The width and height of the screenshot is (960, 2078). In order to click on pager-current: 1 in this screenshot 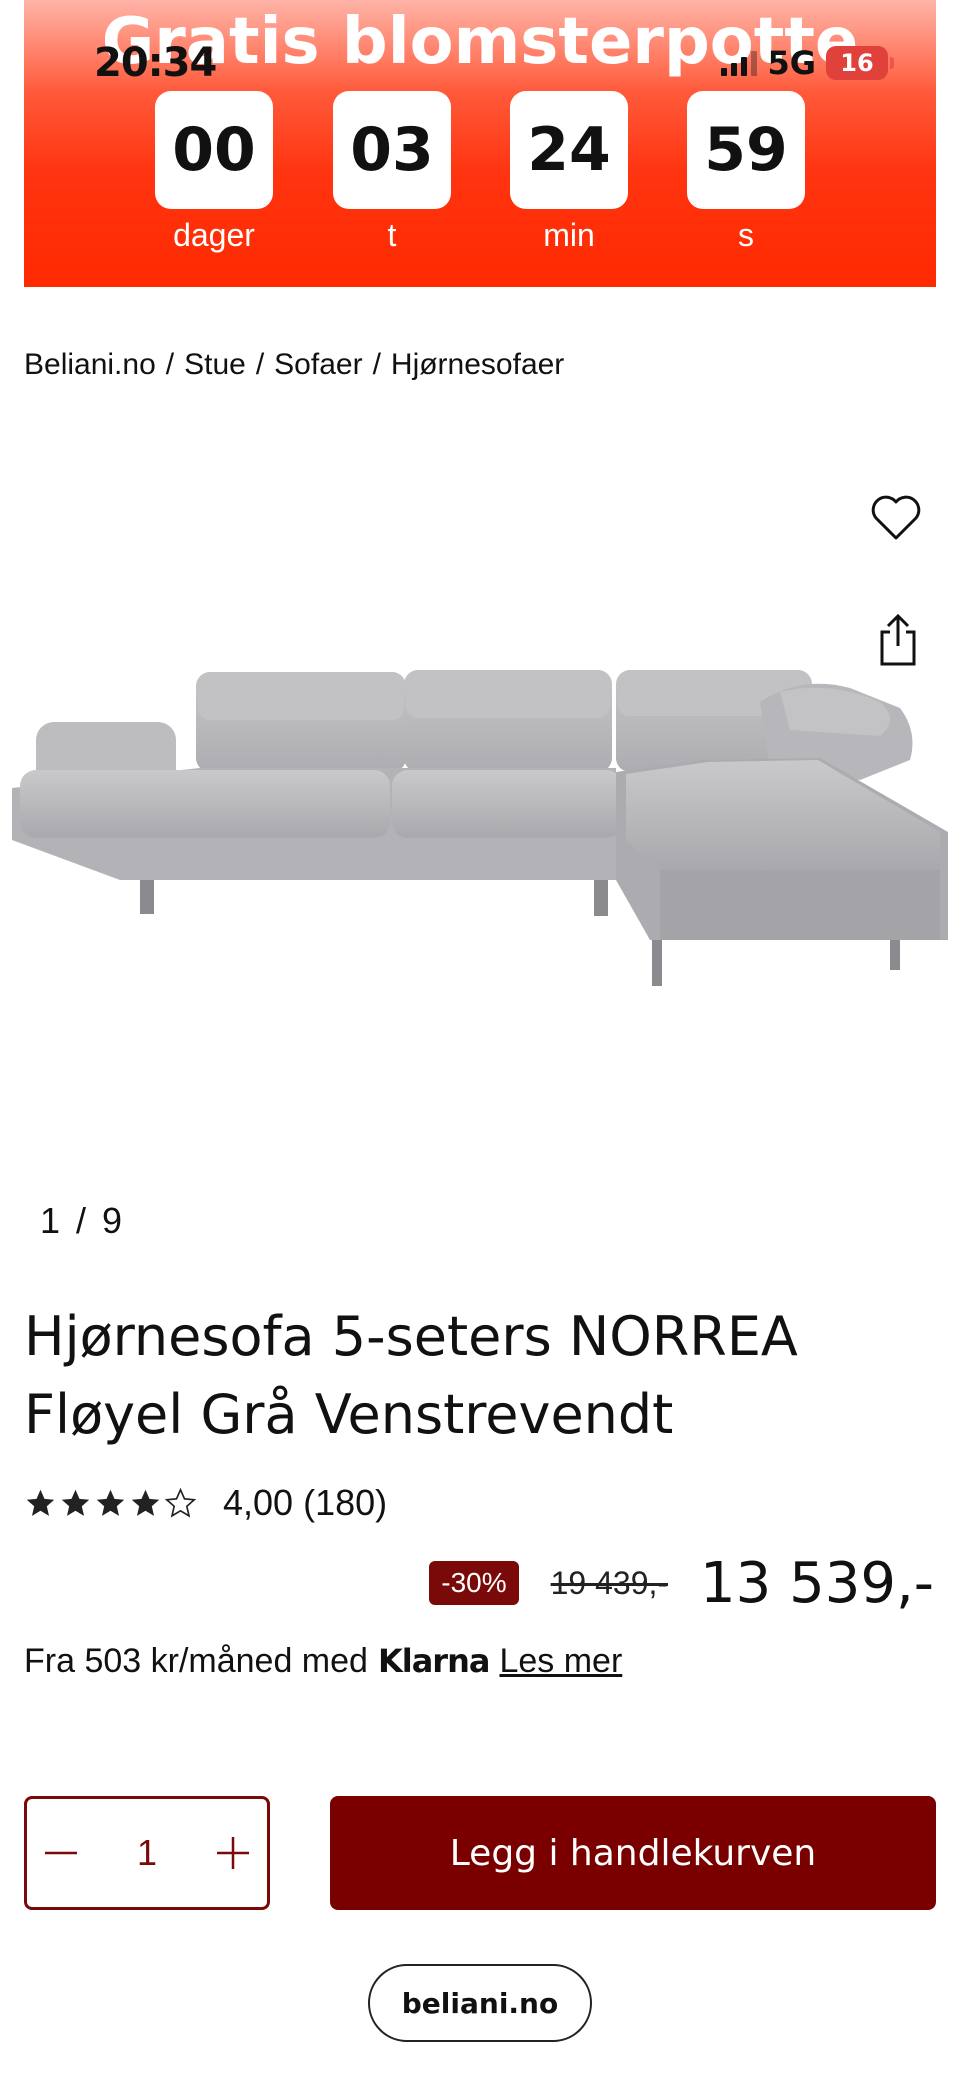, I will do `click(50, 1220)`.